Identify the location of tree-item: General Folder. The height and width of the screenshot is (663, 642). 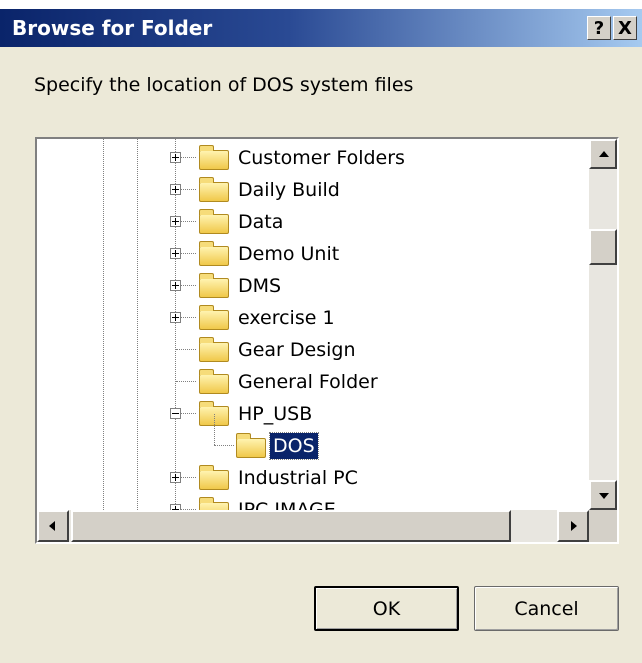
(313, 382).